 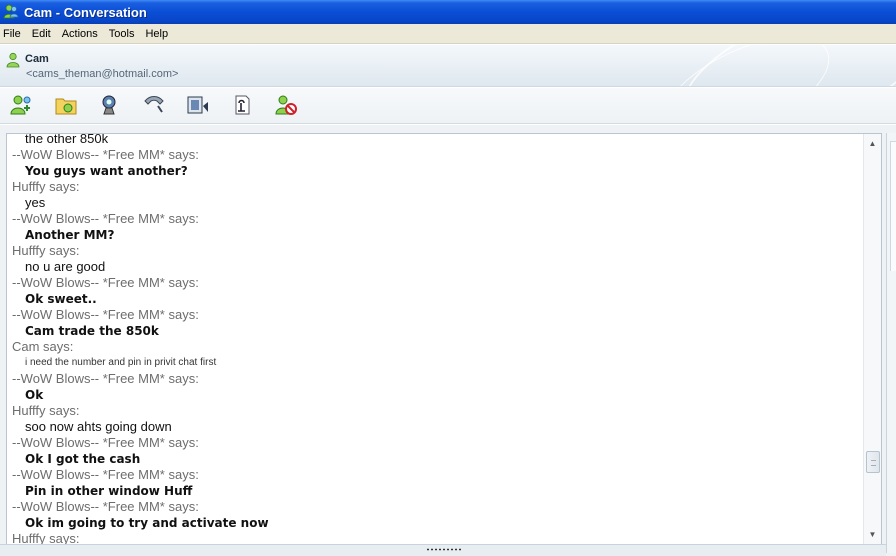 I want to click on sender-line: Cam says:, so click(x=43, y=346).